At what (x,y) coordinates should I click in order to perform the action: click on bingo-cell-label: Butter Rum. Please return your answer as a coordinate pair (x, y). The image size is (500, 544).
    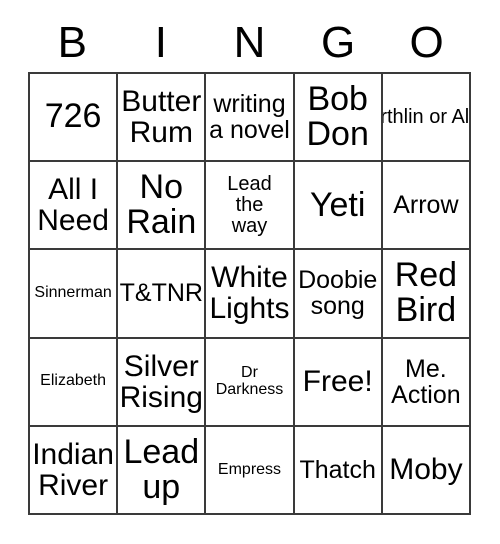
    Looking at the image, I should click on (161, 117).